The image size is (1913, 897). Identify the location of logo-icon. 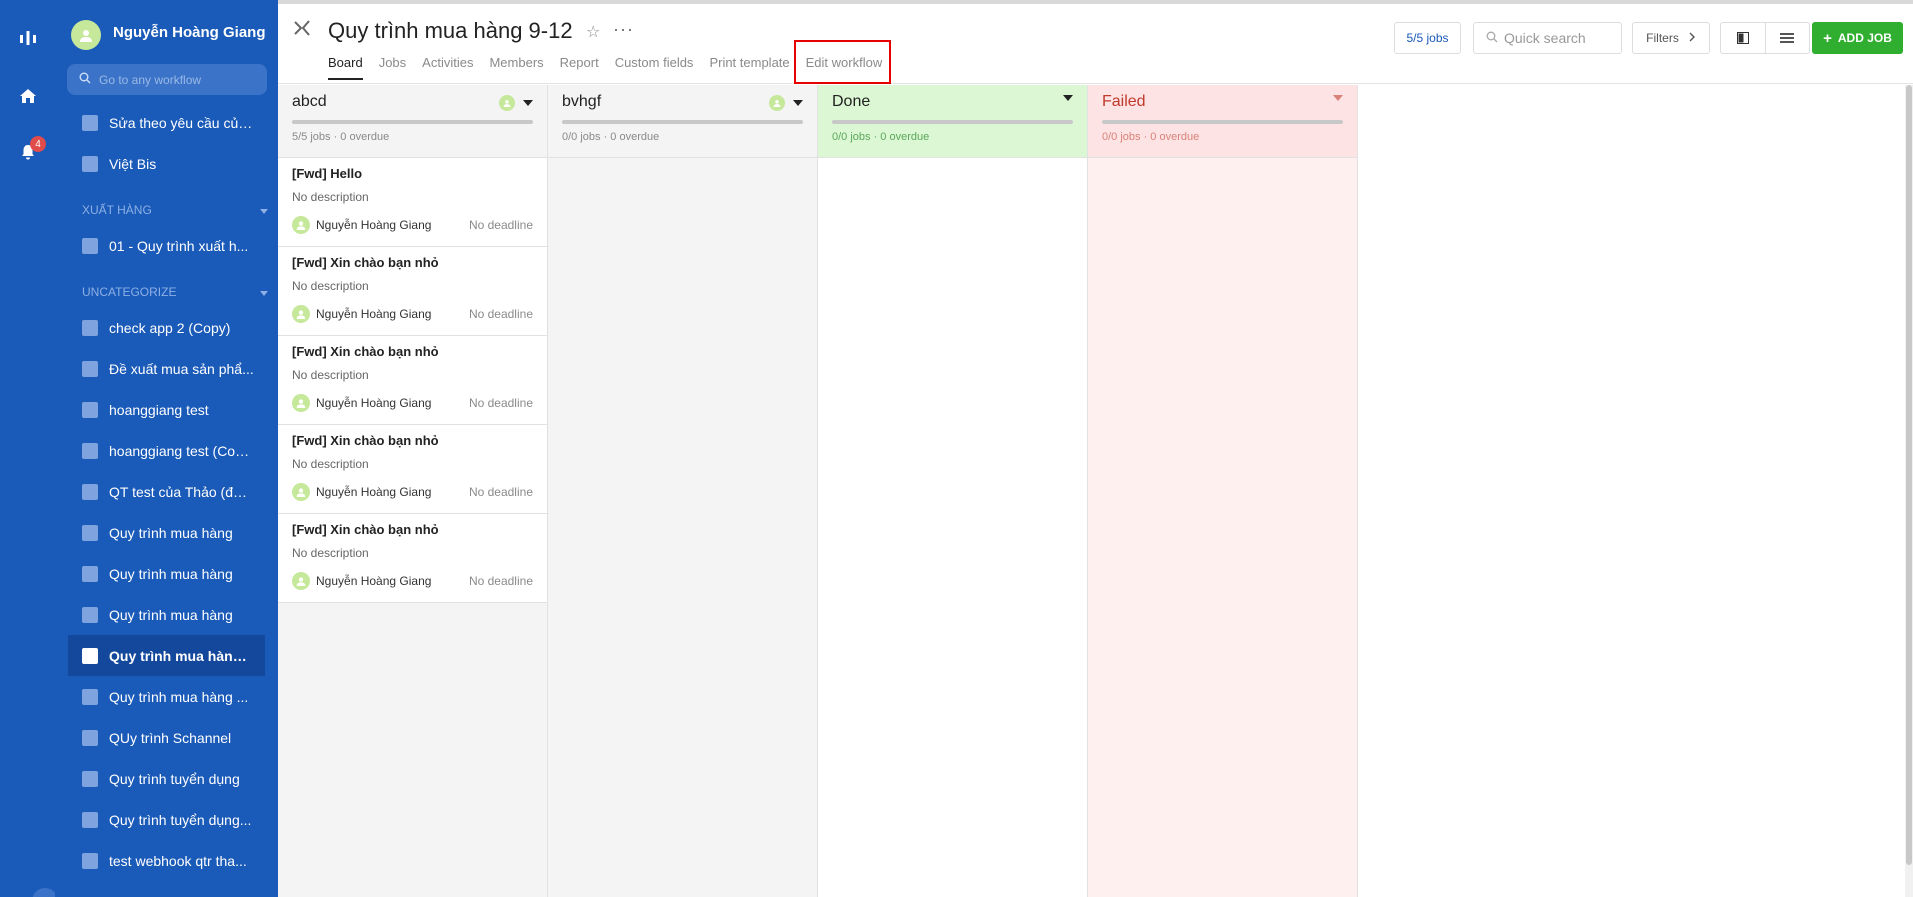
(27, 38).